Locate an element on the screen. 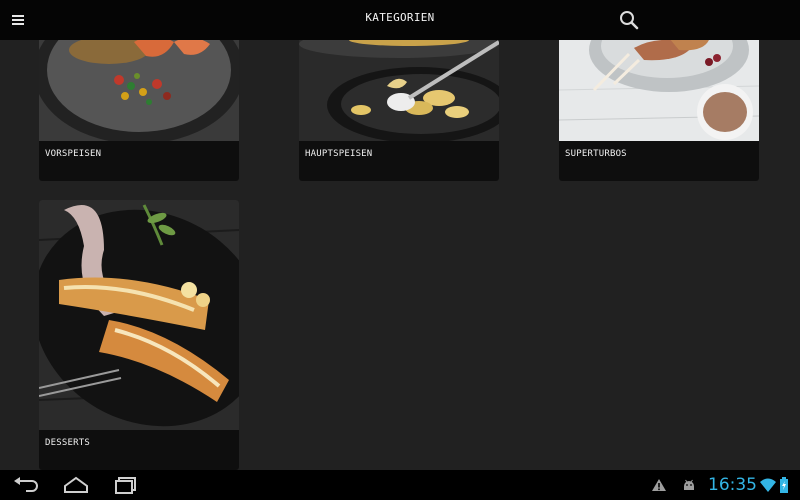 This screenshot has height=500, width=800. vorspeisen-image is located at coordinates (139, 90).